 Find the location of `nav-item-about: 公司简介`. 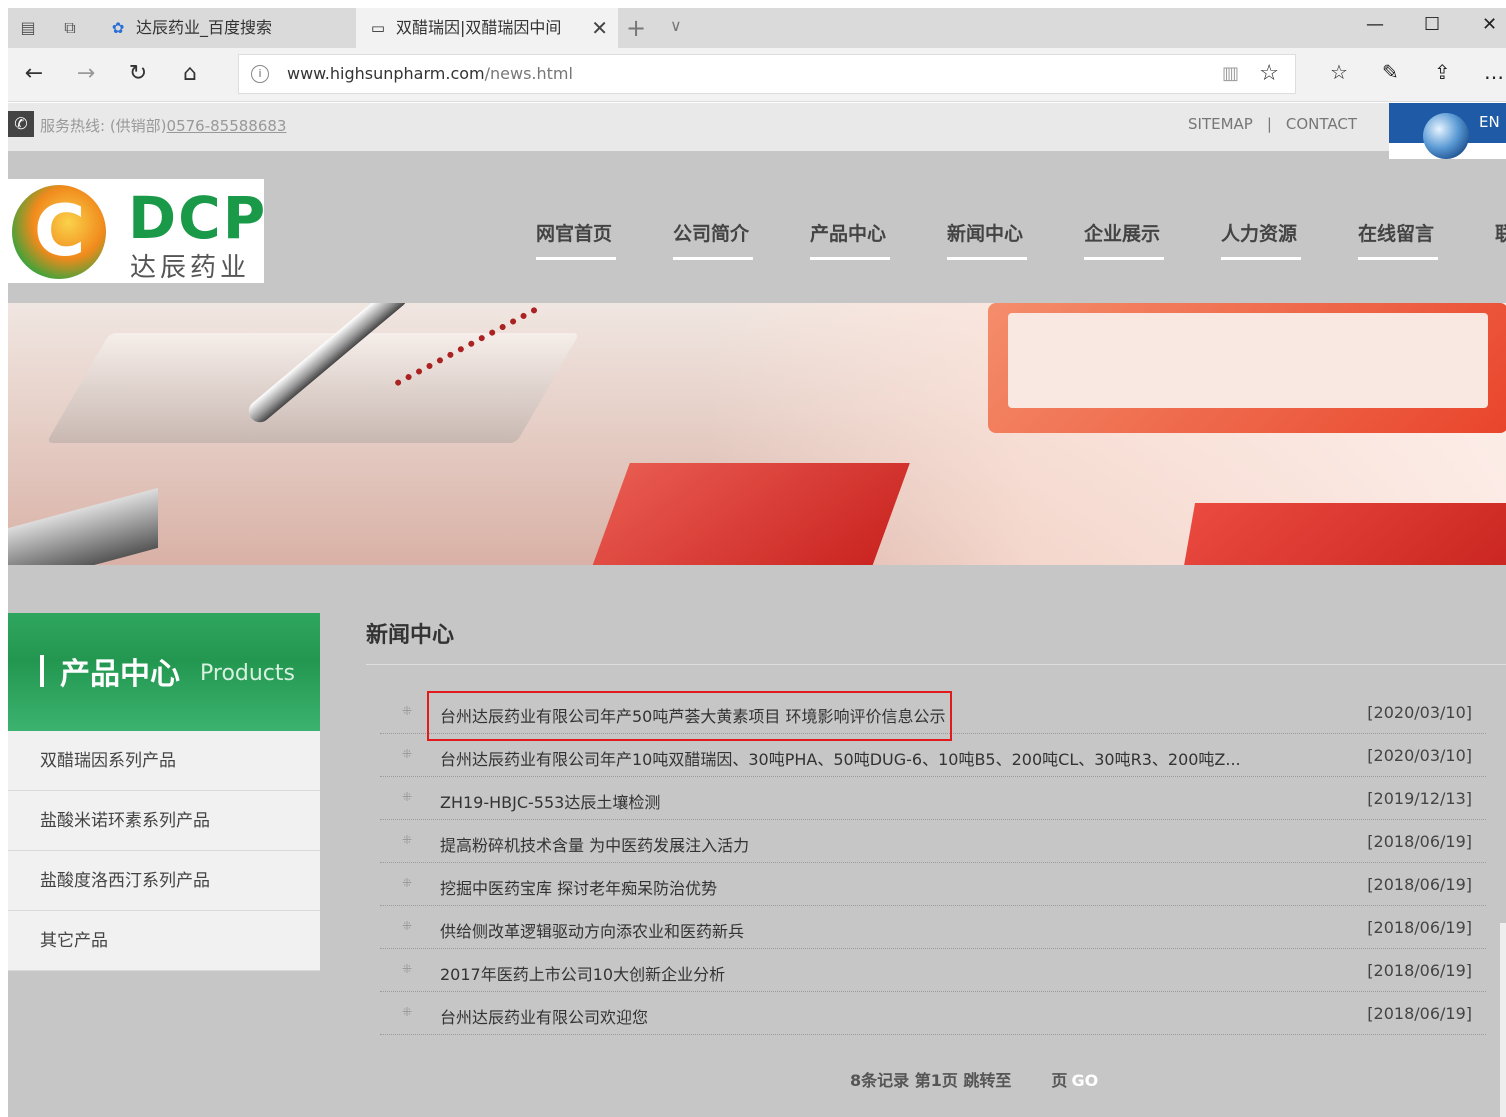

nav-item-about: 公司简介 is located at coordinates (713, 239).